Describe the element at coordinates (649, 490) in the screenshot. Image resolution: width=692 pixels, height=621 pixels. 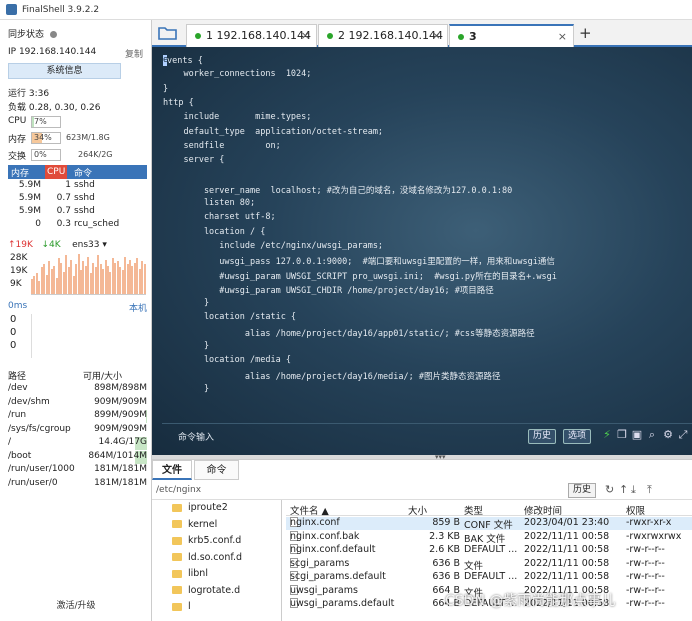
I see `upload-icon: ⤒` at that location.